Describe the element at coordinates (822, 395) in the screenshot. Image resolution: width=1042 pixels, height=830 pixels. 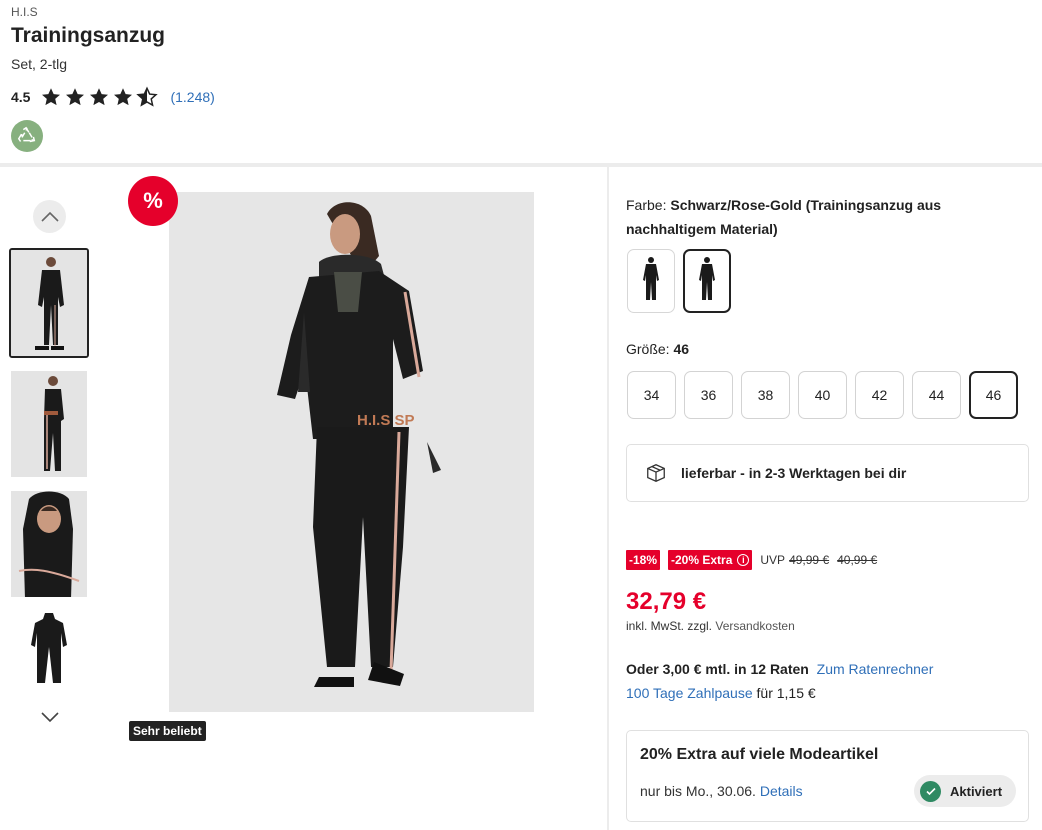
I see `size-option-40: 40` at that location.